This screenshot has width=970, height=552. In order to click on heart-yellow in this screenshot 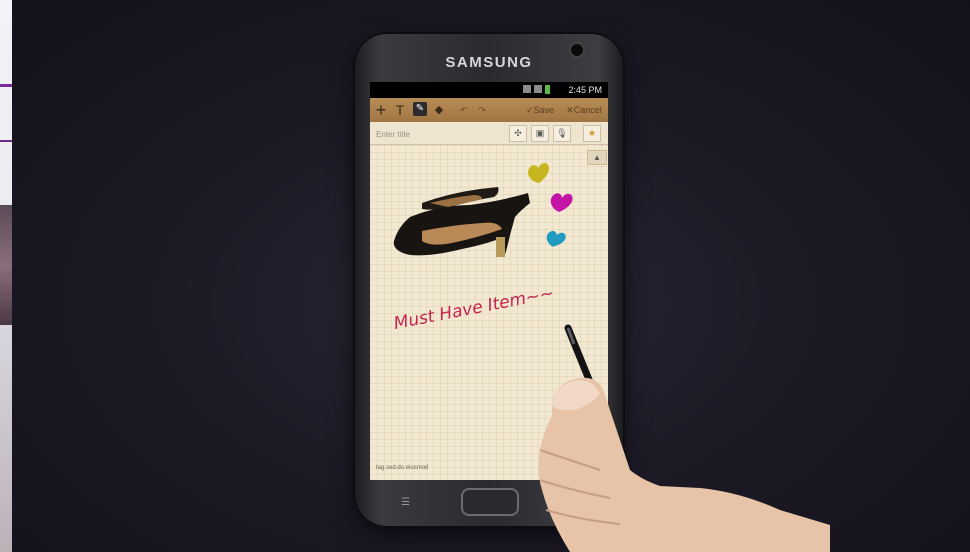, I will do `click(538, 172)`.